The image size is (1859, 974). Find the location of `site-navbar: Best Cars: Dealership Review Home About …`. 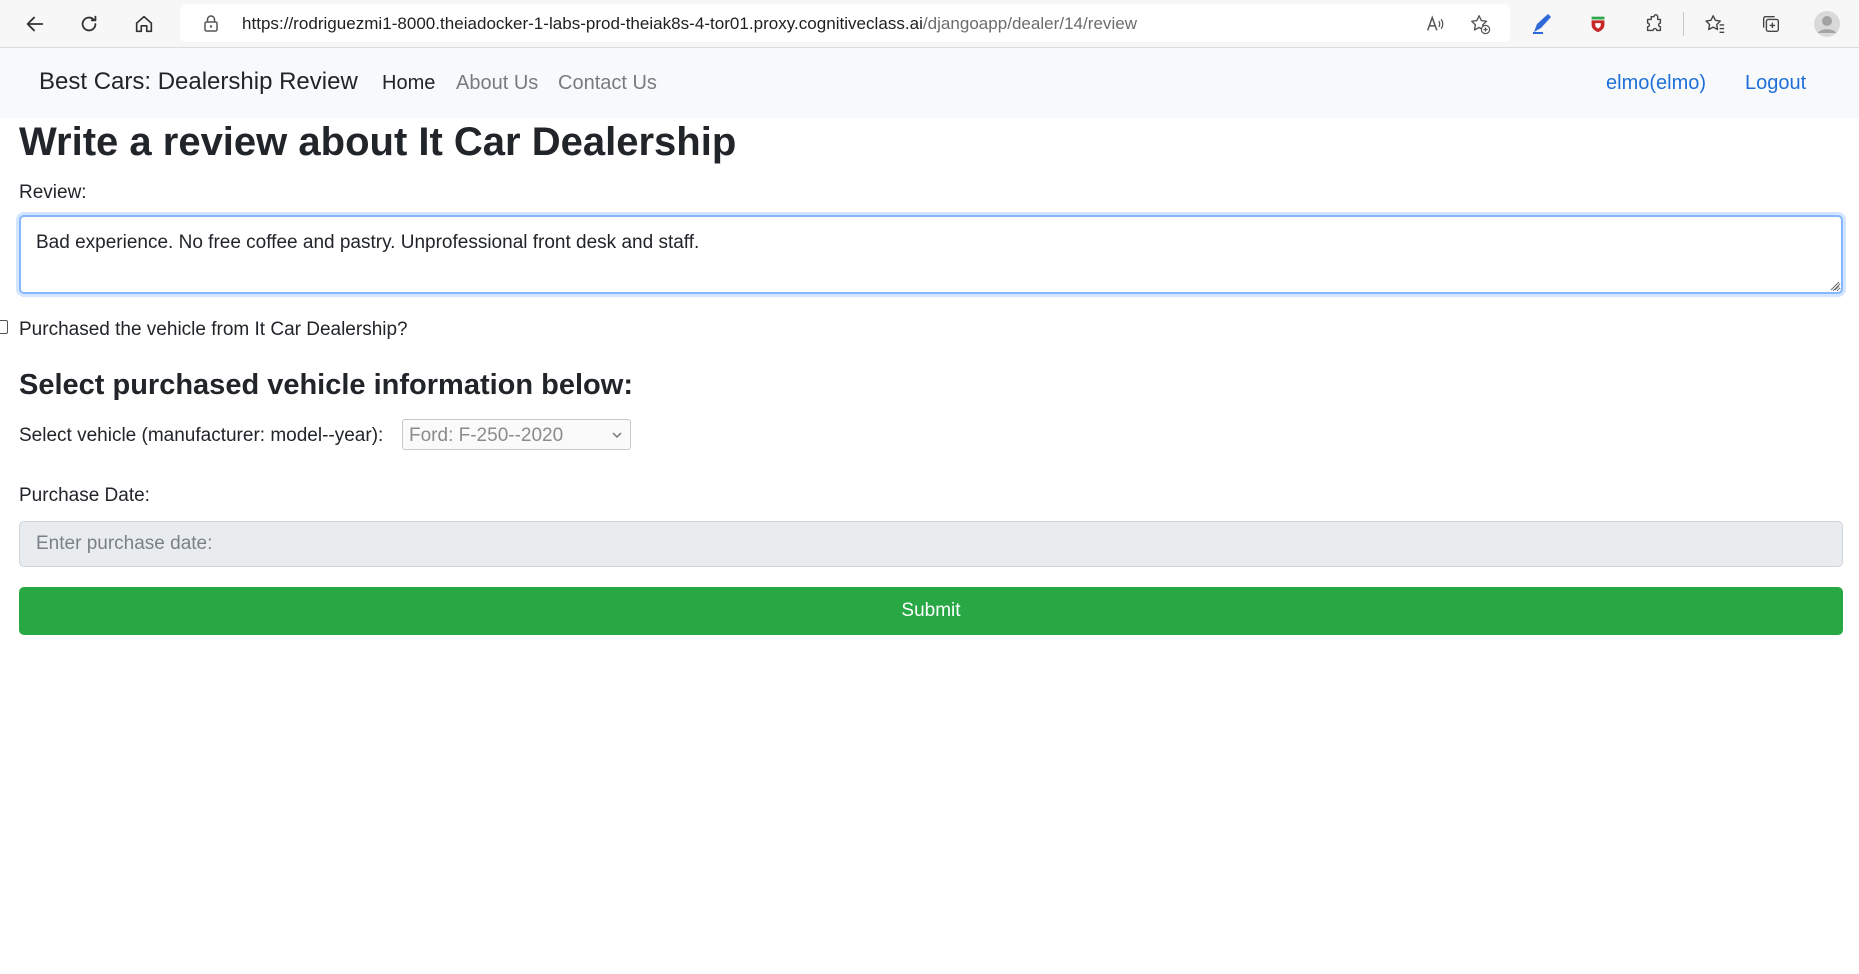

site-navbar: Best Cars: Dealership Review Home About … is located at coordinates (929, 83).